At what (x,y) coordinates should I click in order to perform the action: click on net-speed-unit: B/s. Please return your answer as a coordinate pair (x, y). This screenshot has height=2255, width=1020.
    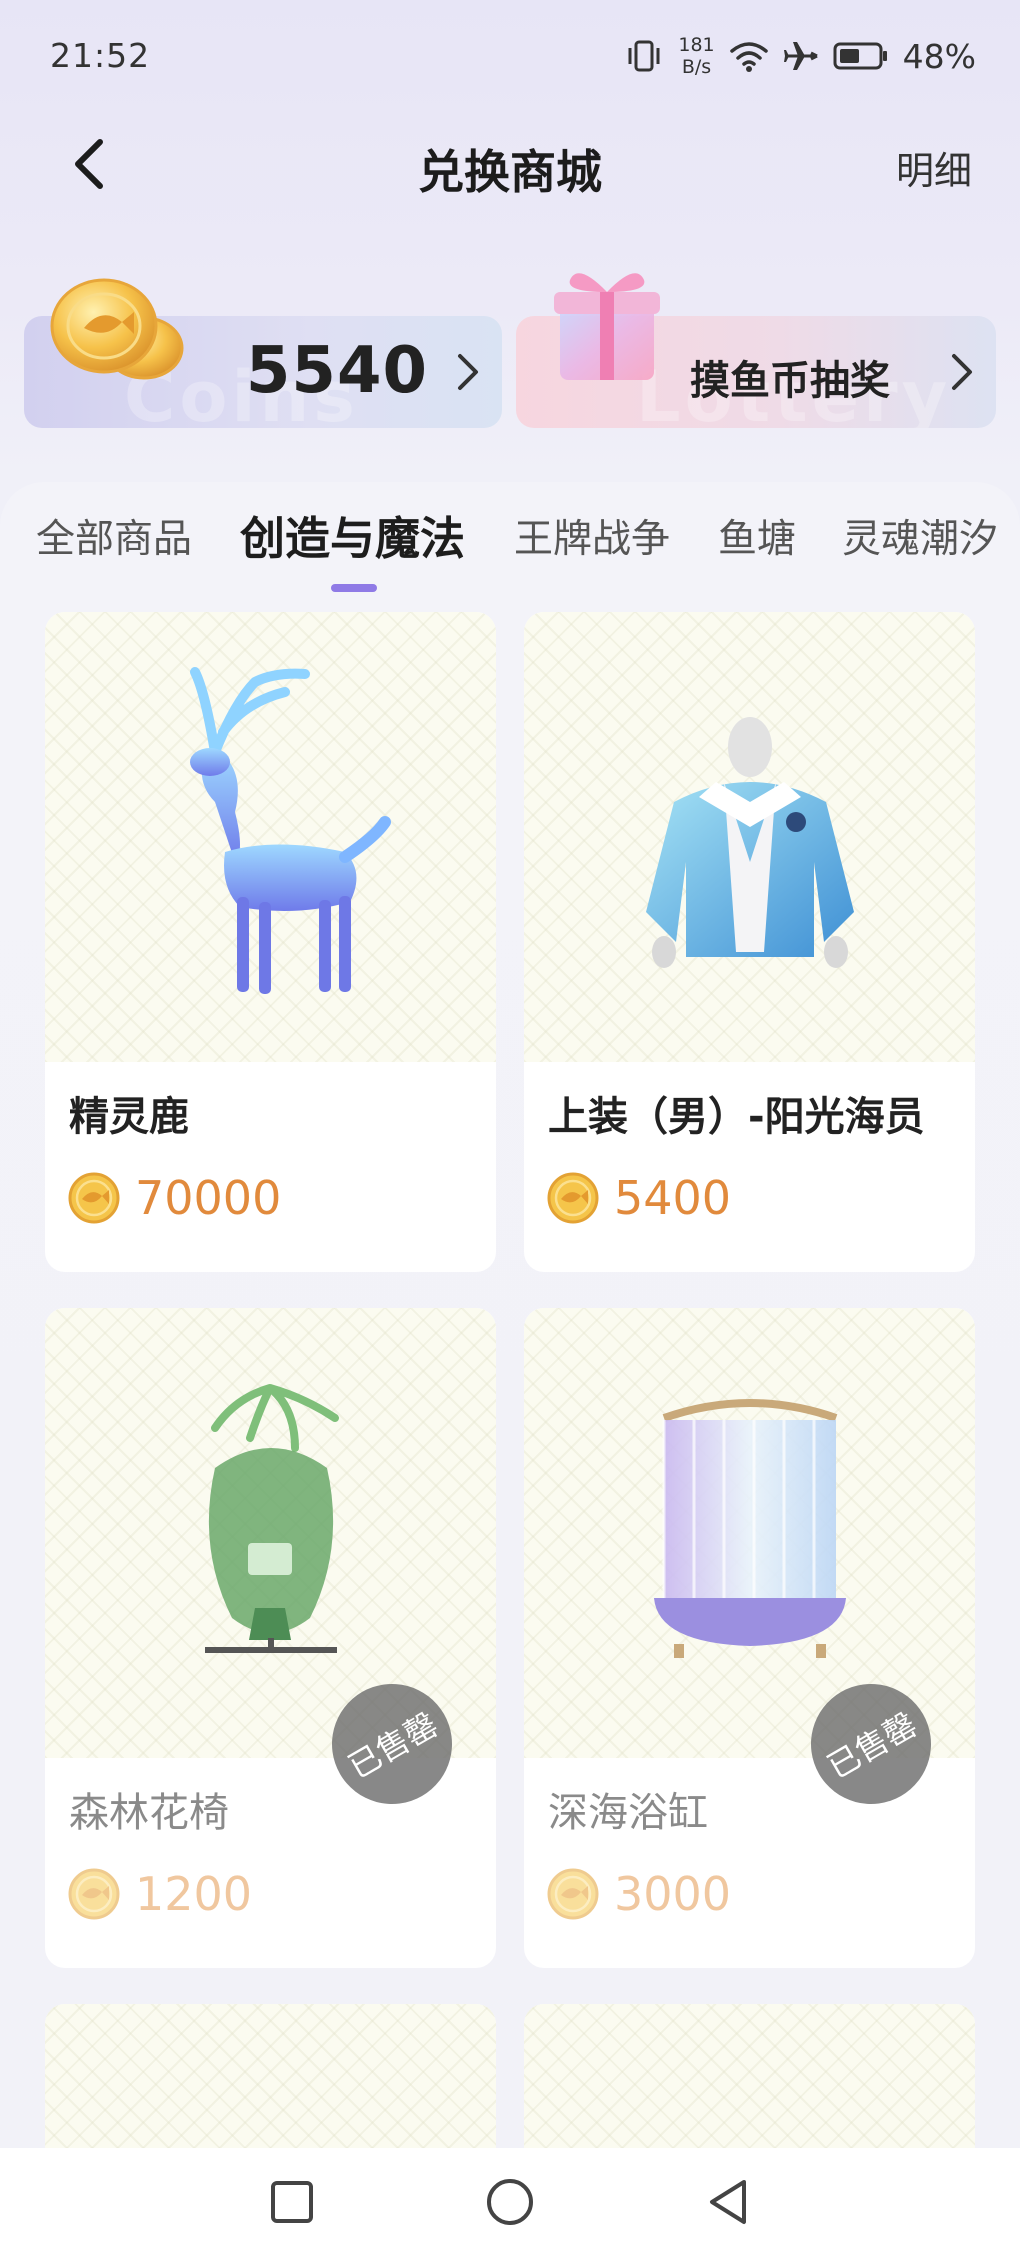
    Looking at the image, I should click on (696, 67).